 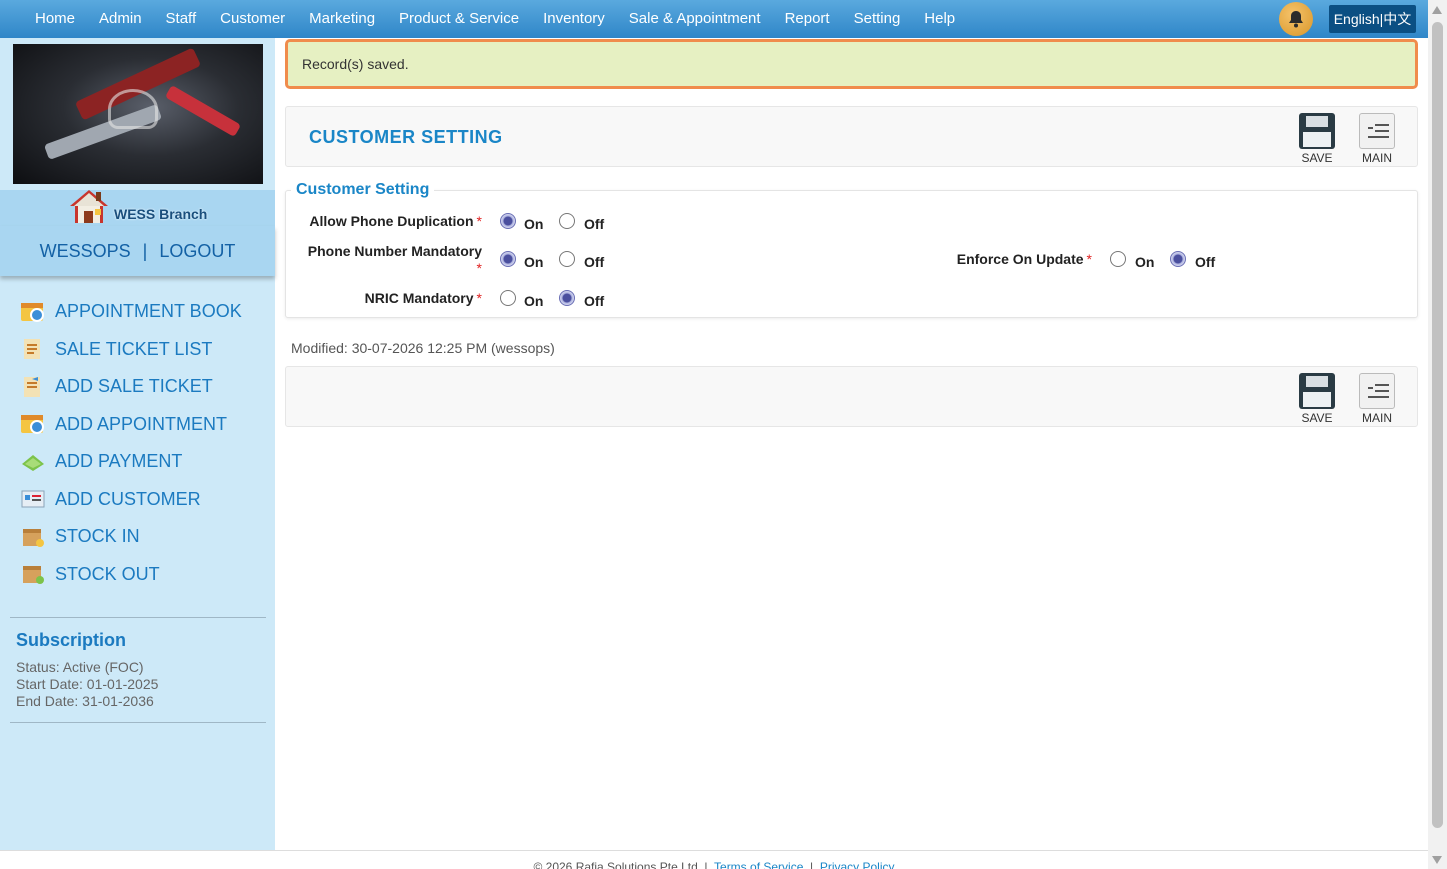 I want to click on nav-admin: Admin, so click(x=120, y=19).